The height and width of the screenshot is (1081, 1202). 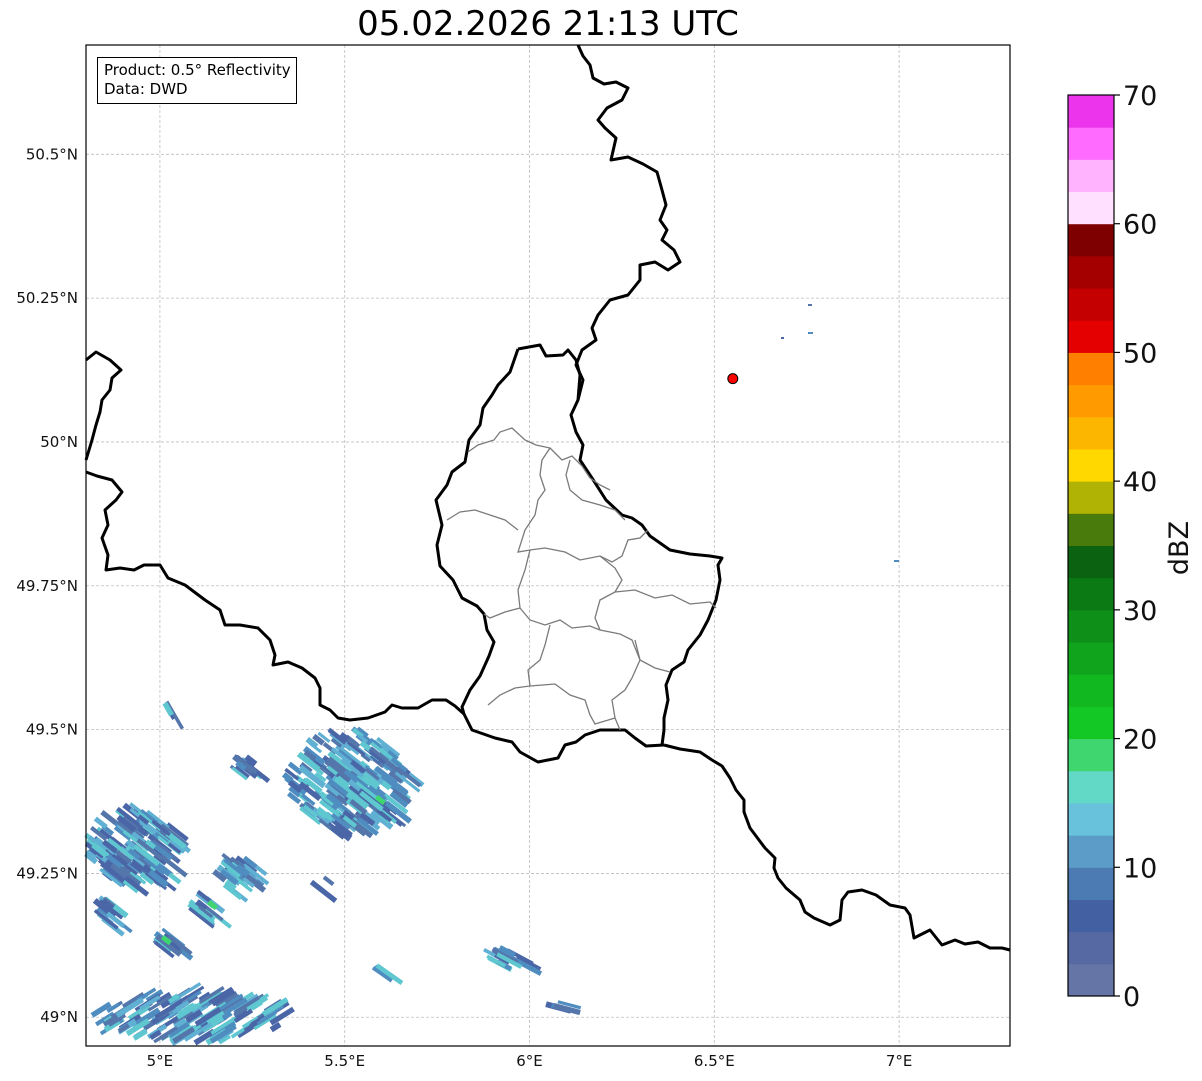 I want to click on colorbar-tick-label: 20, so click(x=1140, y=740).